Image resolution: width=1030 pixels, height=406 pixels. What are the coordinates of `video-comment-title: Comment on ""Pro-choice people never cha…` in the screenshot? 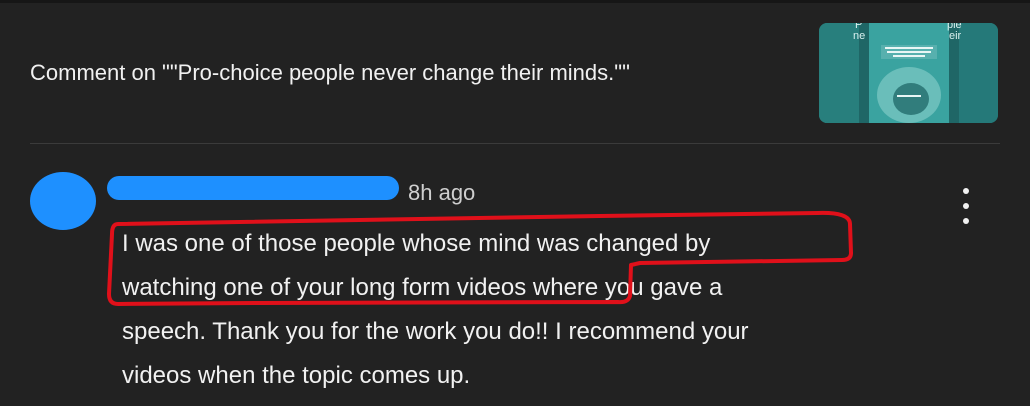 It's located at (330, 72).